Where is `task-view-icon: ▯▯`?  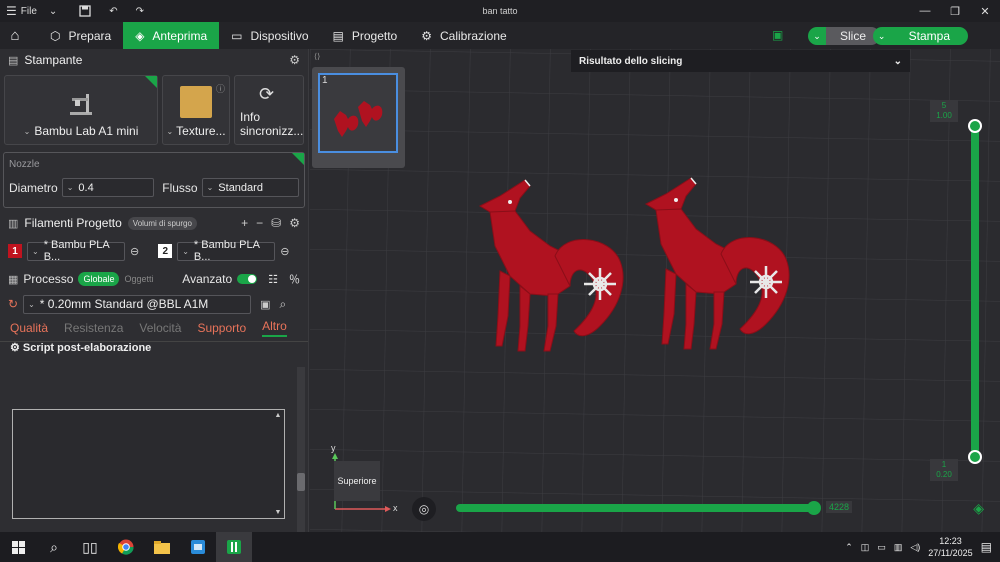 task-view-icon: ▯▯ is located at coordinates (90, 547).